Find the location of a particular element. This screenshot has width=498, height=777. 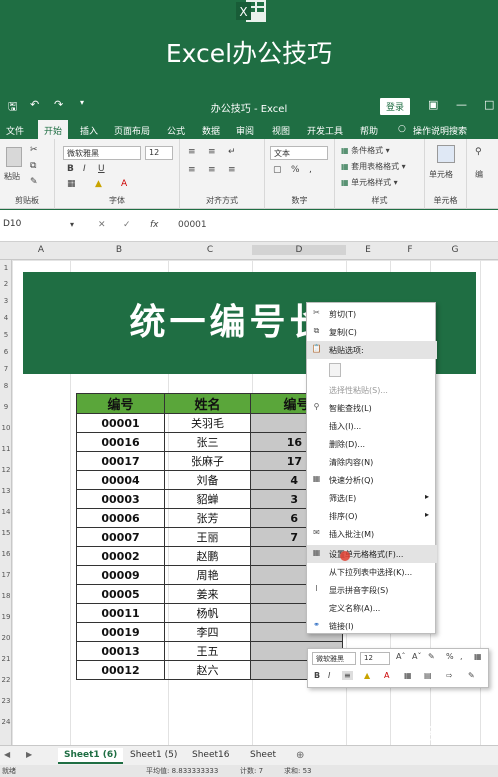

font-color-icon: A is located at coordinates (124, 184).